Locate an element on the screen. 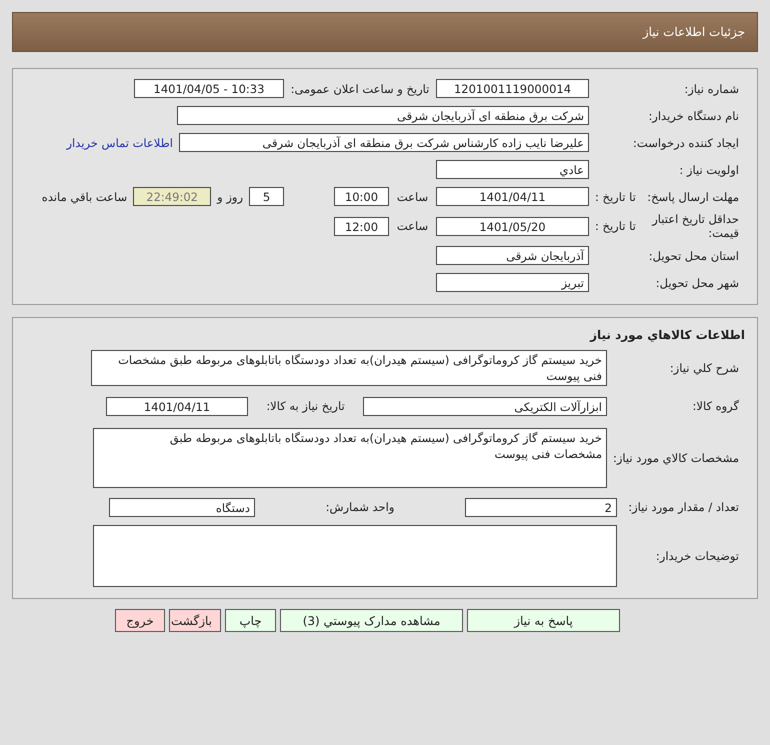 Image resolution: width=770 pixels, height=745 pixels. need-number-field: 1201001119000014 is located at coordinates (512, 88).